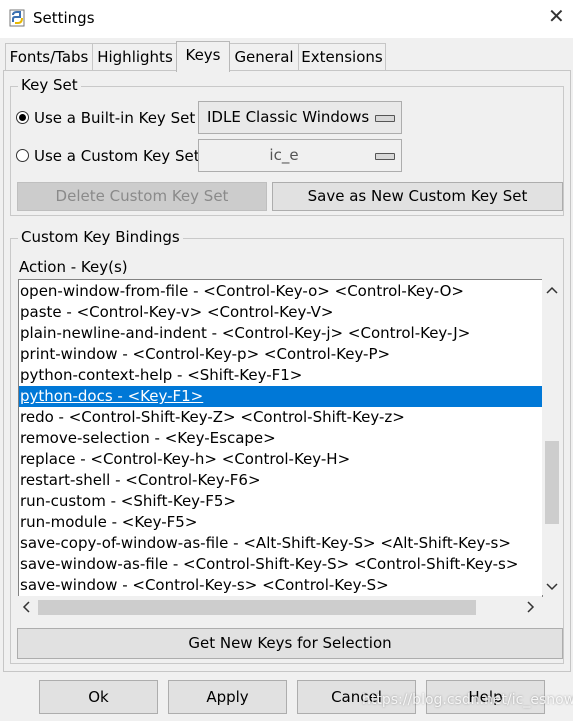  What do you see at coordinates (142, 196) in the screenshot?
I see `delete-custom-key-set-button: Delete Custom Key Set` at bounding box center [142, 196].